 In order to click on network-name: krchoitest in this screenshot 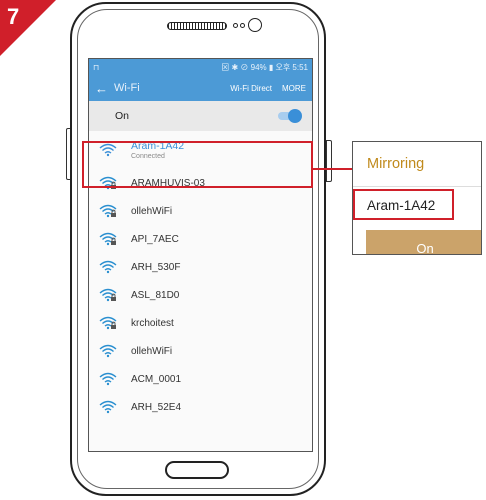, I will do `click(152, 323)`.